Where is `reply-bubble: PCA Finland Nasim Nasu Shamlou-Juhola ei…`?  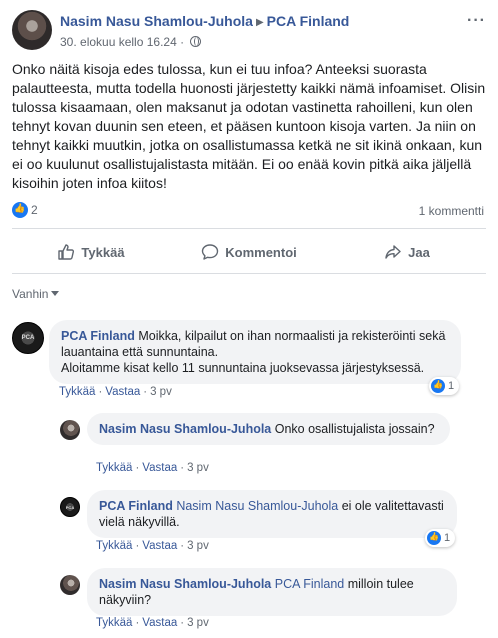
reply-bubble: PCA Finland Nasim Nasu Shamlou-Juhola ei… is located at coordinates (272, 514).